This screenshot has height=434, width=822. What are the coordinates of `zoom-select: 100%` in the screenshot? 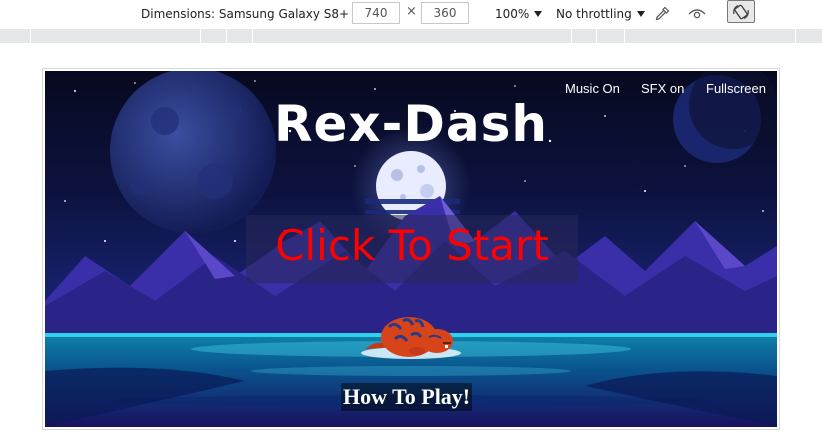 It's located at (519, 13).